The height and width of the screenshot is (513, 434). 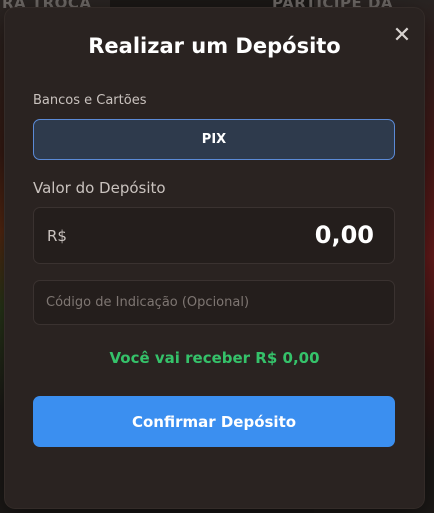 I want to click on modal-title: Realizar um Depósito, so click(x=214, y=46).